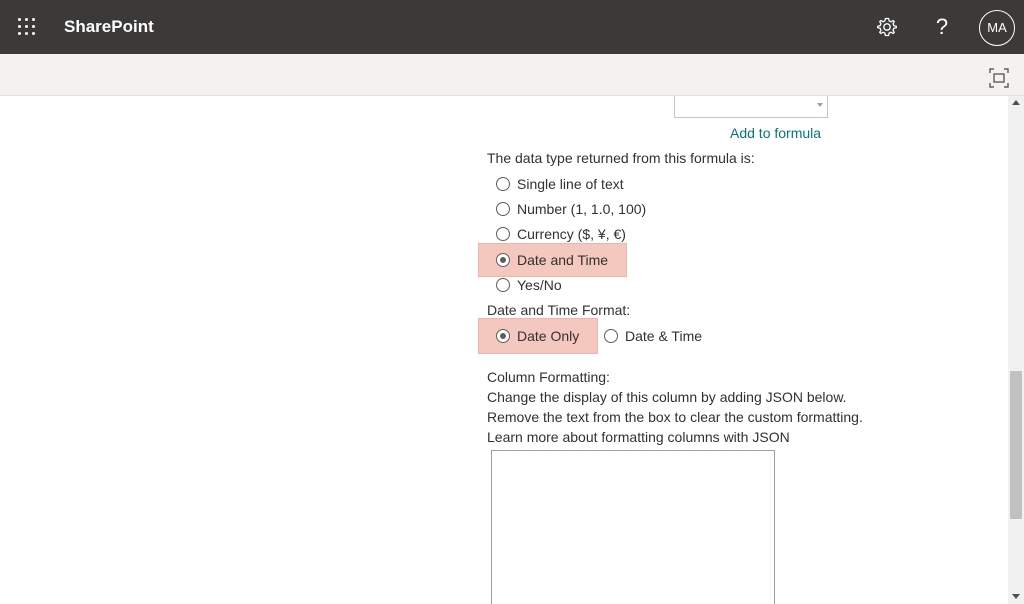 The height and width of the screenshot is (604, 1024). I want to click on help-icon: ?, so click(942, 27).